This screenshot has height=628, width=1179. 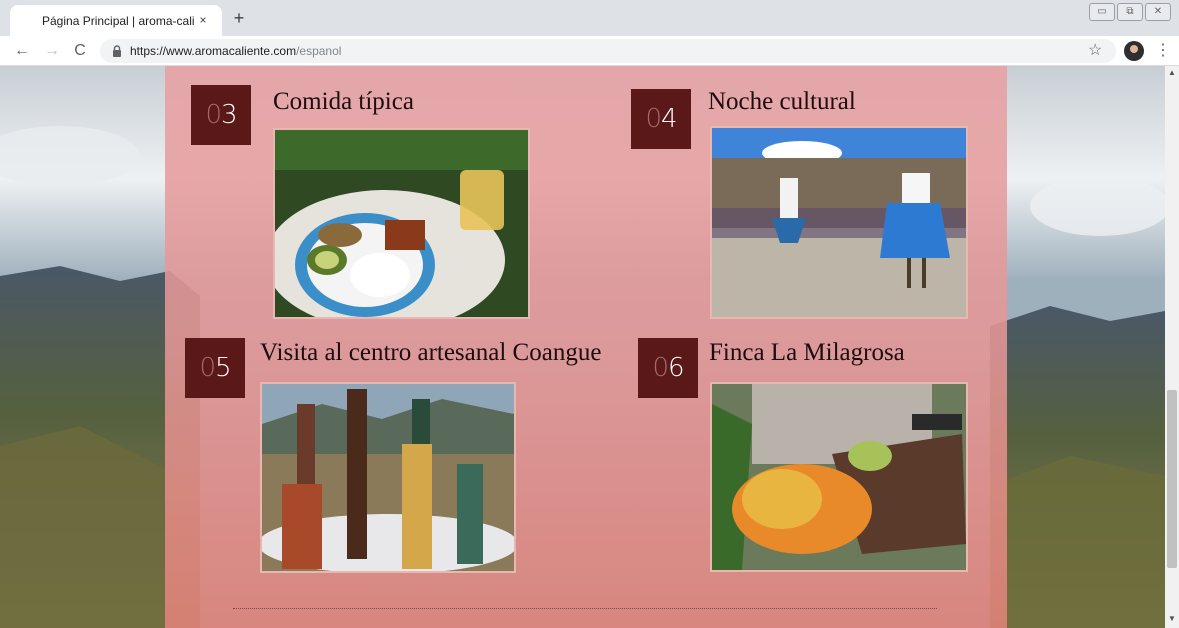 What do you see at coordinates (1158, 12) in the screenshot?
I see `window-close-button: ✕` at bounding box center [1158, 12].